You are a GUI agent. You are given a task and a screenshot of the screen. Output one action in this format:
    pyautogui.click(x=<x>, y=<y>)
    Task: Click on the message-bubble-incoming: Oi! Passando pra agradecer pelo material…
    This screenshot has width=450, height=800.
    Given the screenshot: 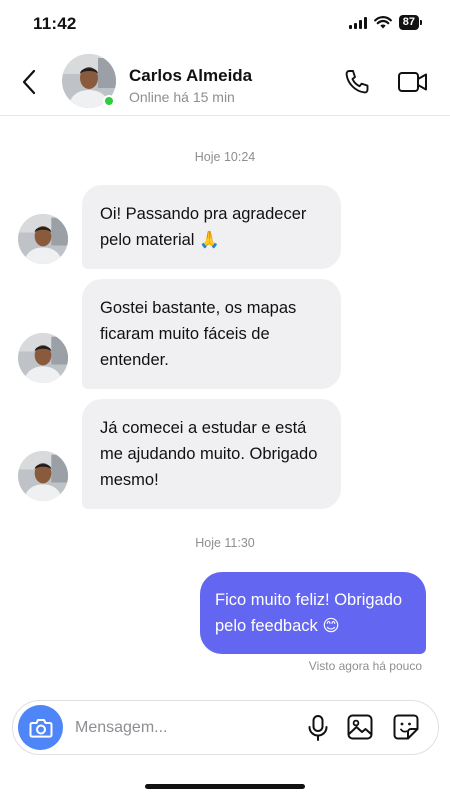 What is the action you would take?
    pyautogui.click(x=211, y=227)
    